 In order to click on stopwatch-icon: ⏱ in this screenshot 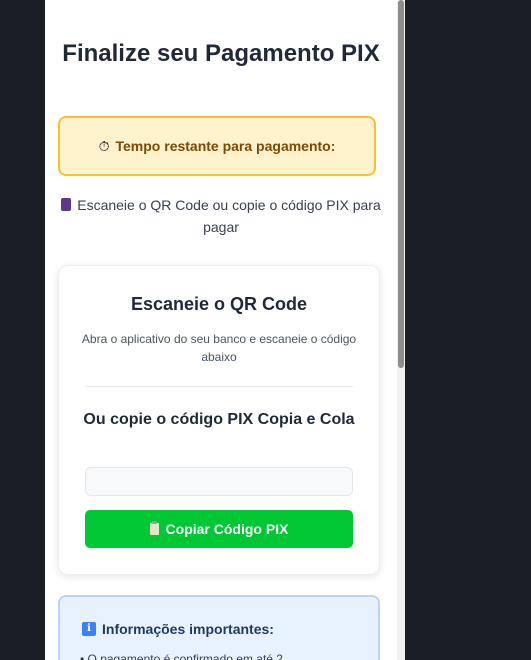, I will do `click(104, 145)`.